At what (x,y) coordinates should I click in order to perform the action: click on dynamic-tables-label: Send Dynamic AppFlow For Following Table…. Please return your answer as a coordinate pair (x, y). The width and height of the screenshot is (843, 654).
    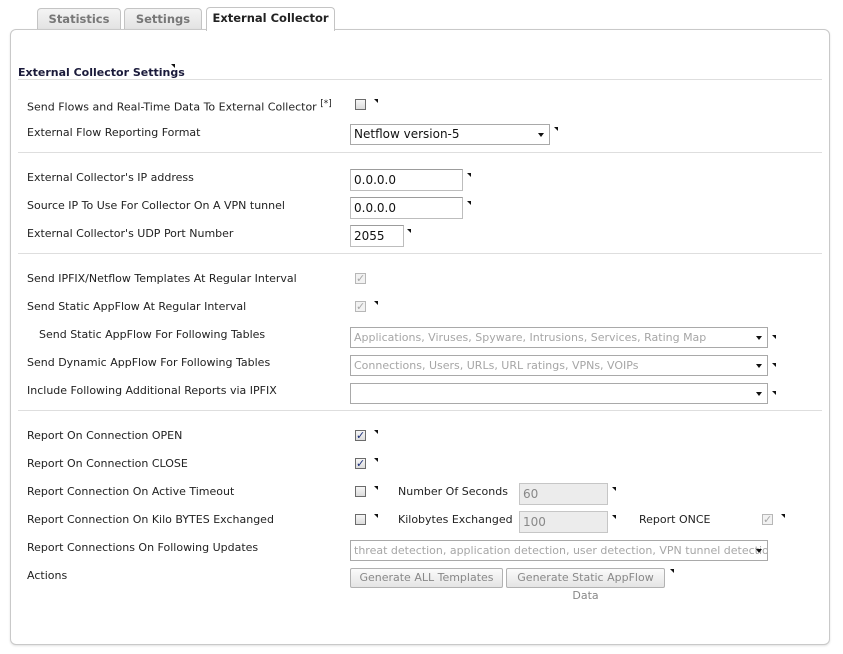
    Looking at the image, I should click on (149, 362).